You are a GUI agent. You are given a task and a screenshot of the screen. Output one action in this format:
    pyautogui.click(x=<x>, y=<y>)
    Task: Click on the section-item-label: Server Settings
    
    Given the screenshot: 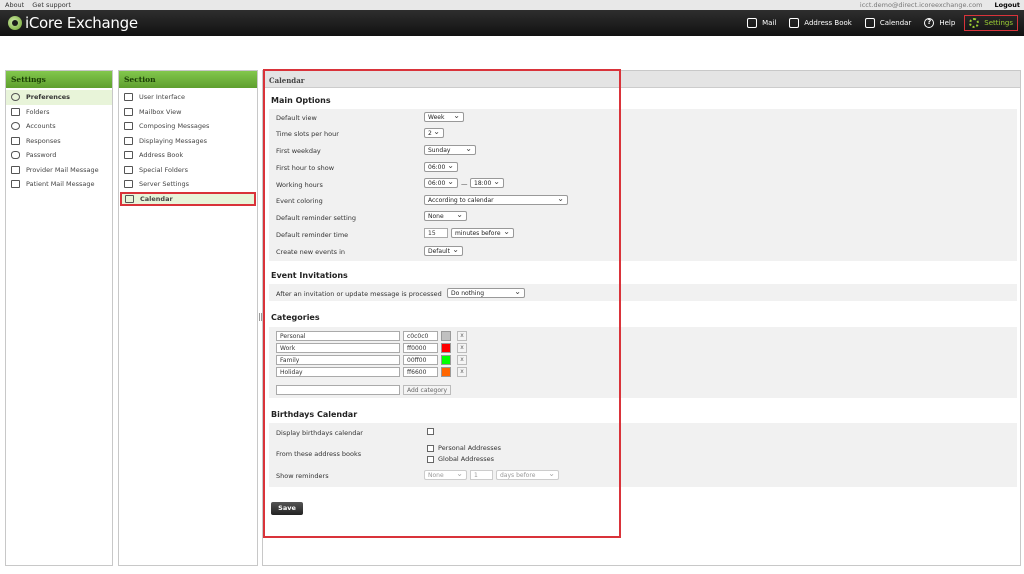 What is the action you would take?
    pyautogui.click(x=164, y=184)
    